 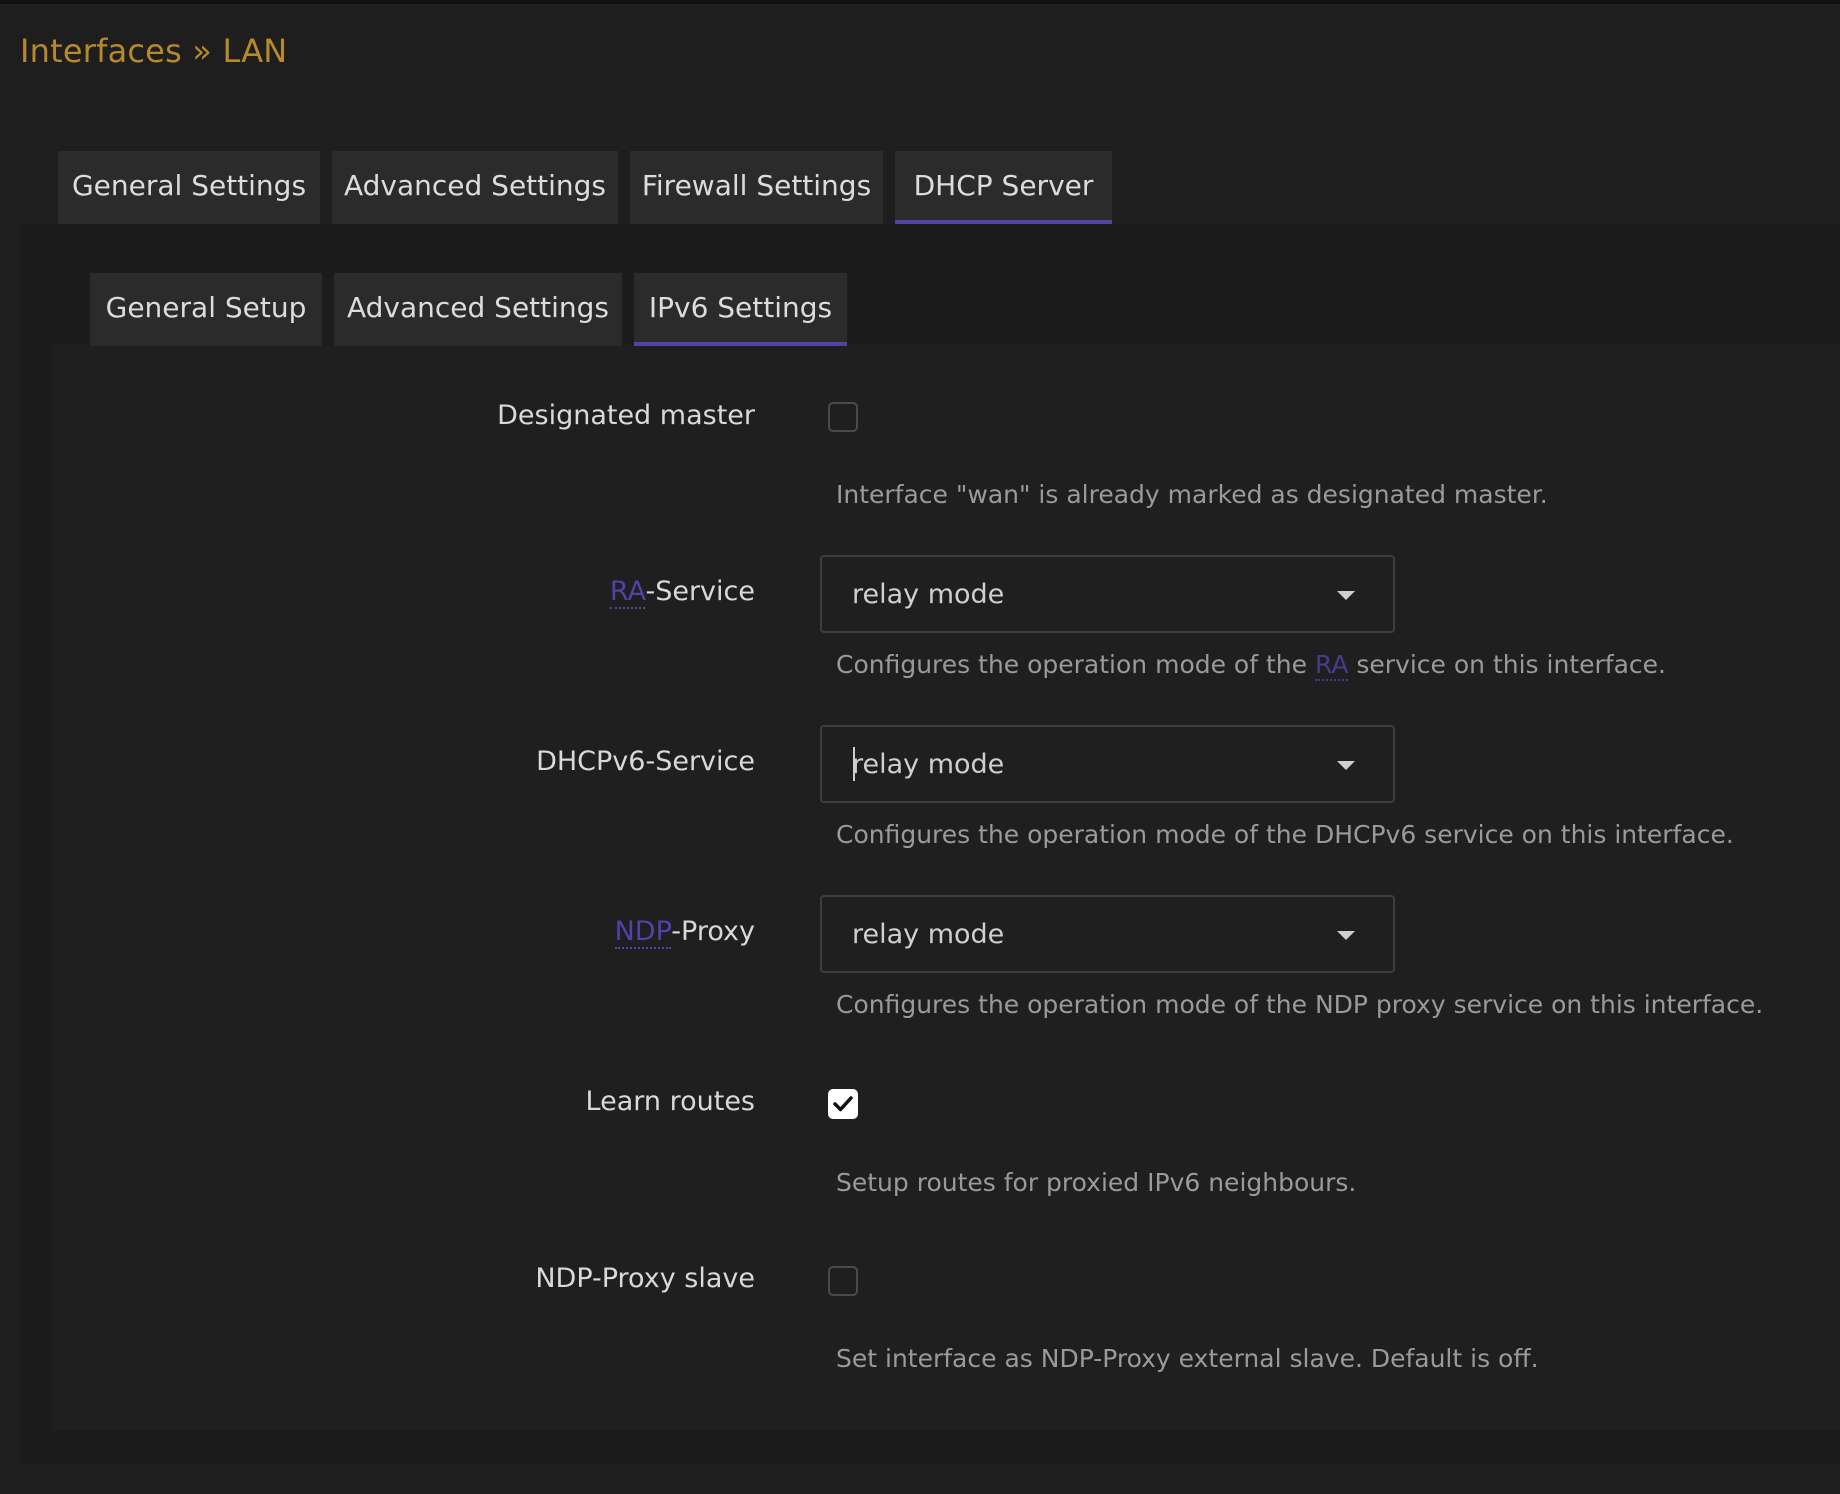 I want to click on tab-firewall-settings: Firewall Settings, so click(x=756, y=187).